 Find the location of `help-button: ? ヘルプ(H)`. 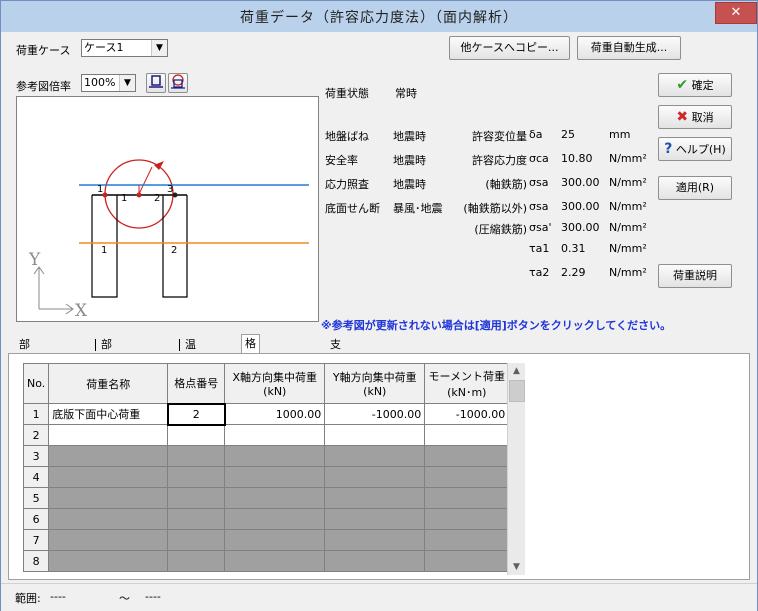

help-button: ? ヘルプ(H) is located at coordinates (695, 149).